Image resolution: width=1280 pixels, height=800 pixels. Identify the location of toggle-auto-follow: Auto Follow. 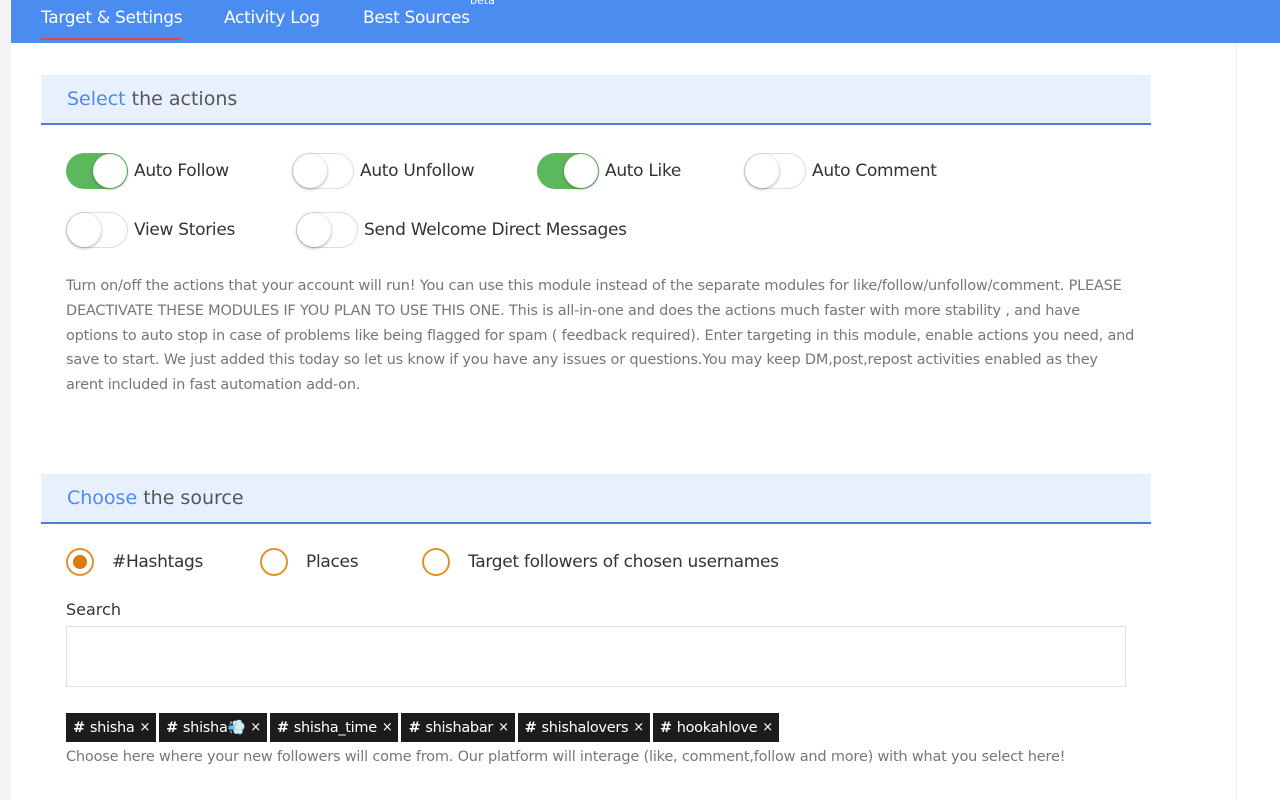
(147, 171).